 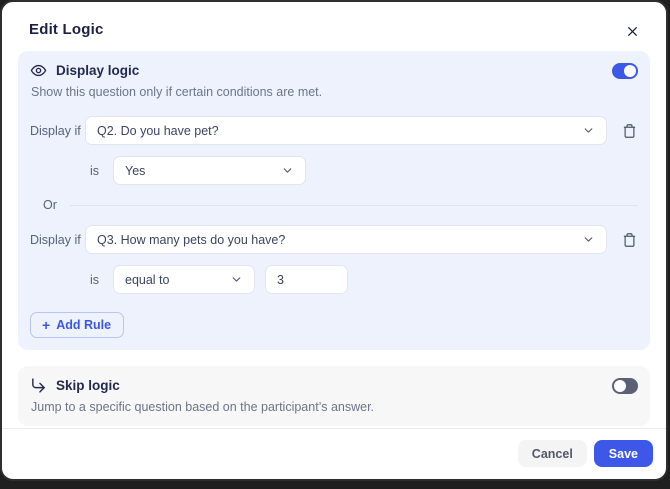 What do you see at coordinates (334, 453) in the screenshot?
I see `modal-footer: Cancel Save` at bounding box center [334, 453].